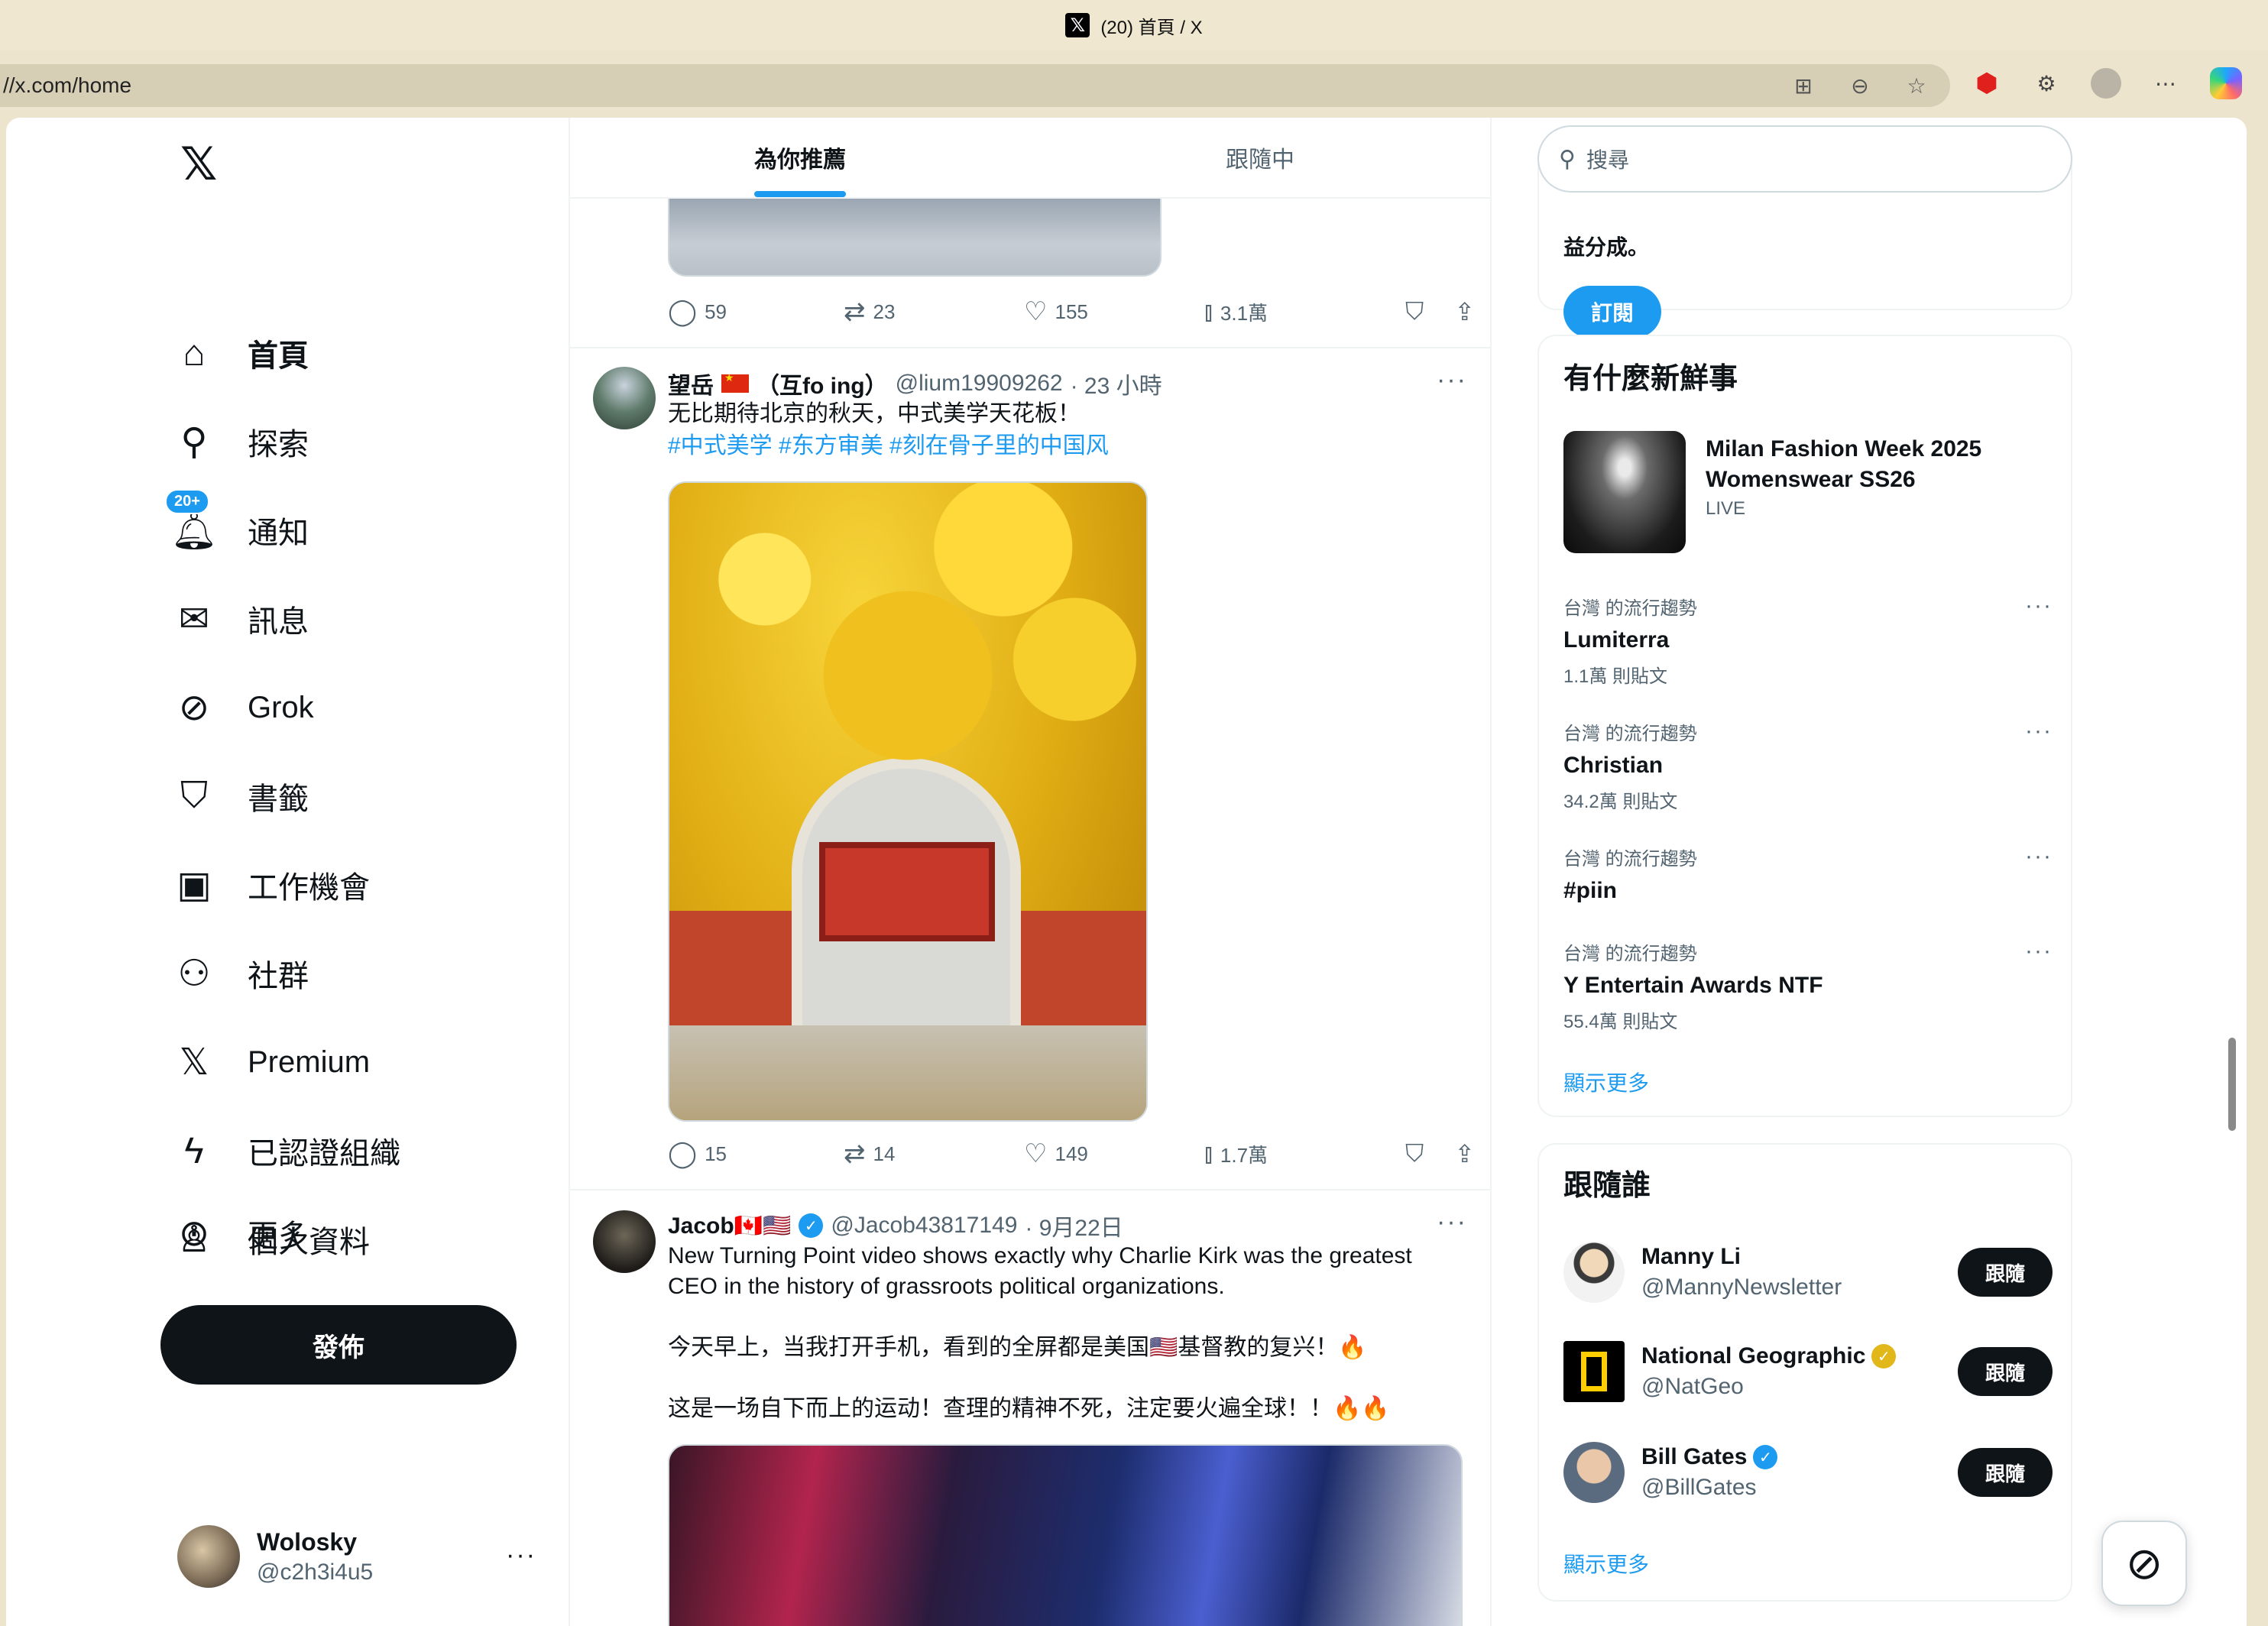 This screenshot has height=1626, width=2268. Describe the element at coordinates (279, 799) in the screenshot. I see `nav-label: 書籤` at that location.